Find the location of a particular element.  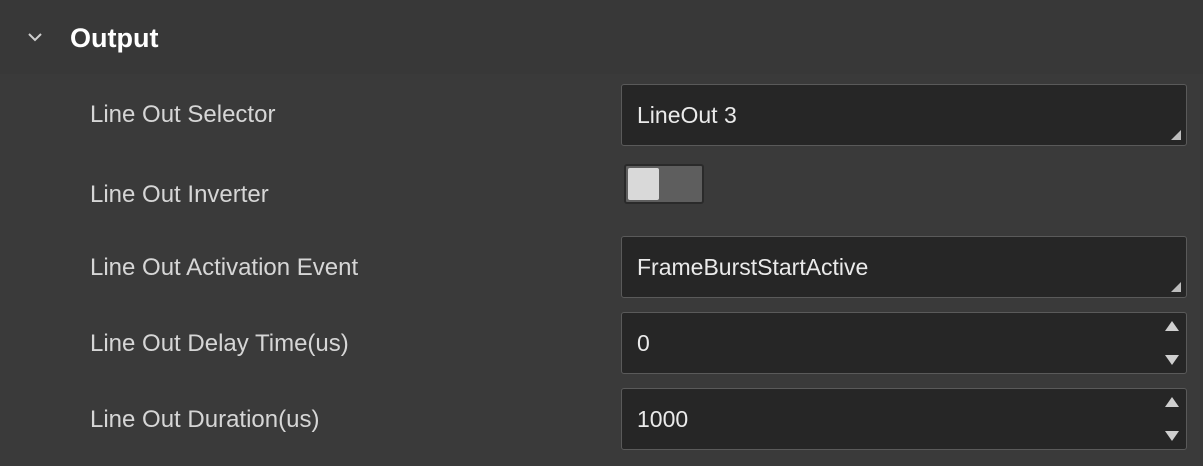

line-out-selector-label: Line Out Selector is located at coordinates (183, 114).